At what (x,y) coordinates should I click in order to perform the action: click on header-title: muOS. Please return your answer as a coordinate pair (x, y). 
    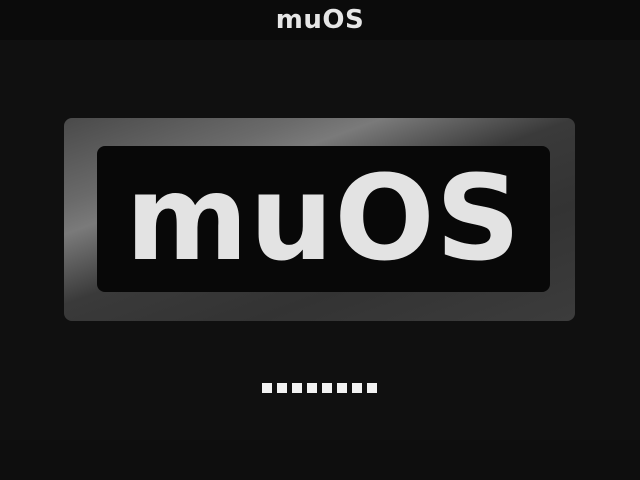
    Looking at the image, I should click on (320, 20).